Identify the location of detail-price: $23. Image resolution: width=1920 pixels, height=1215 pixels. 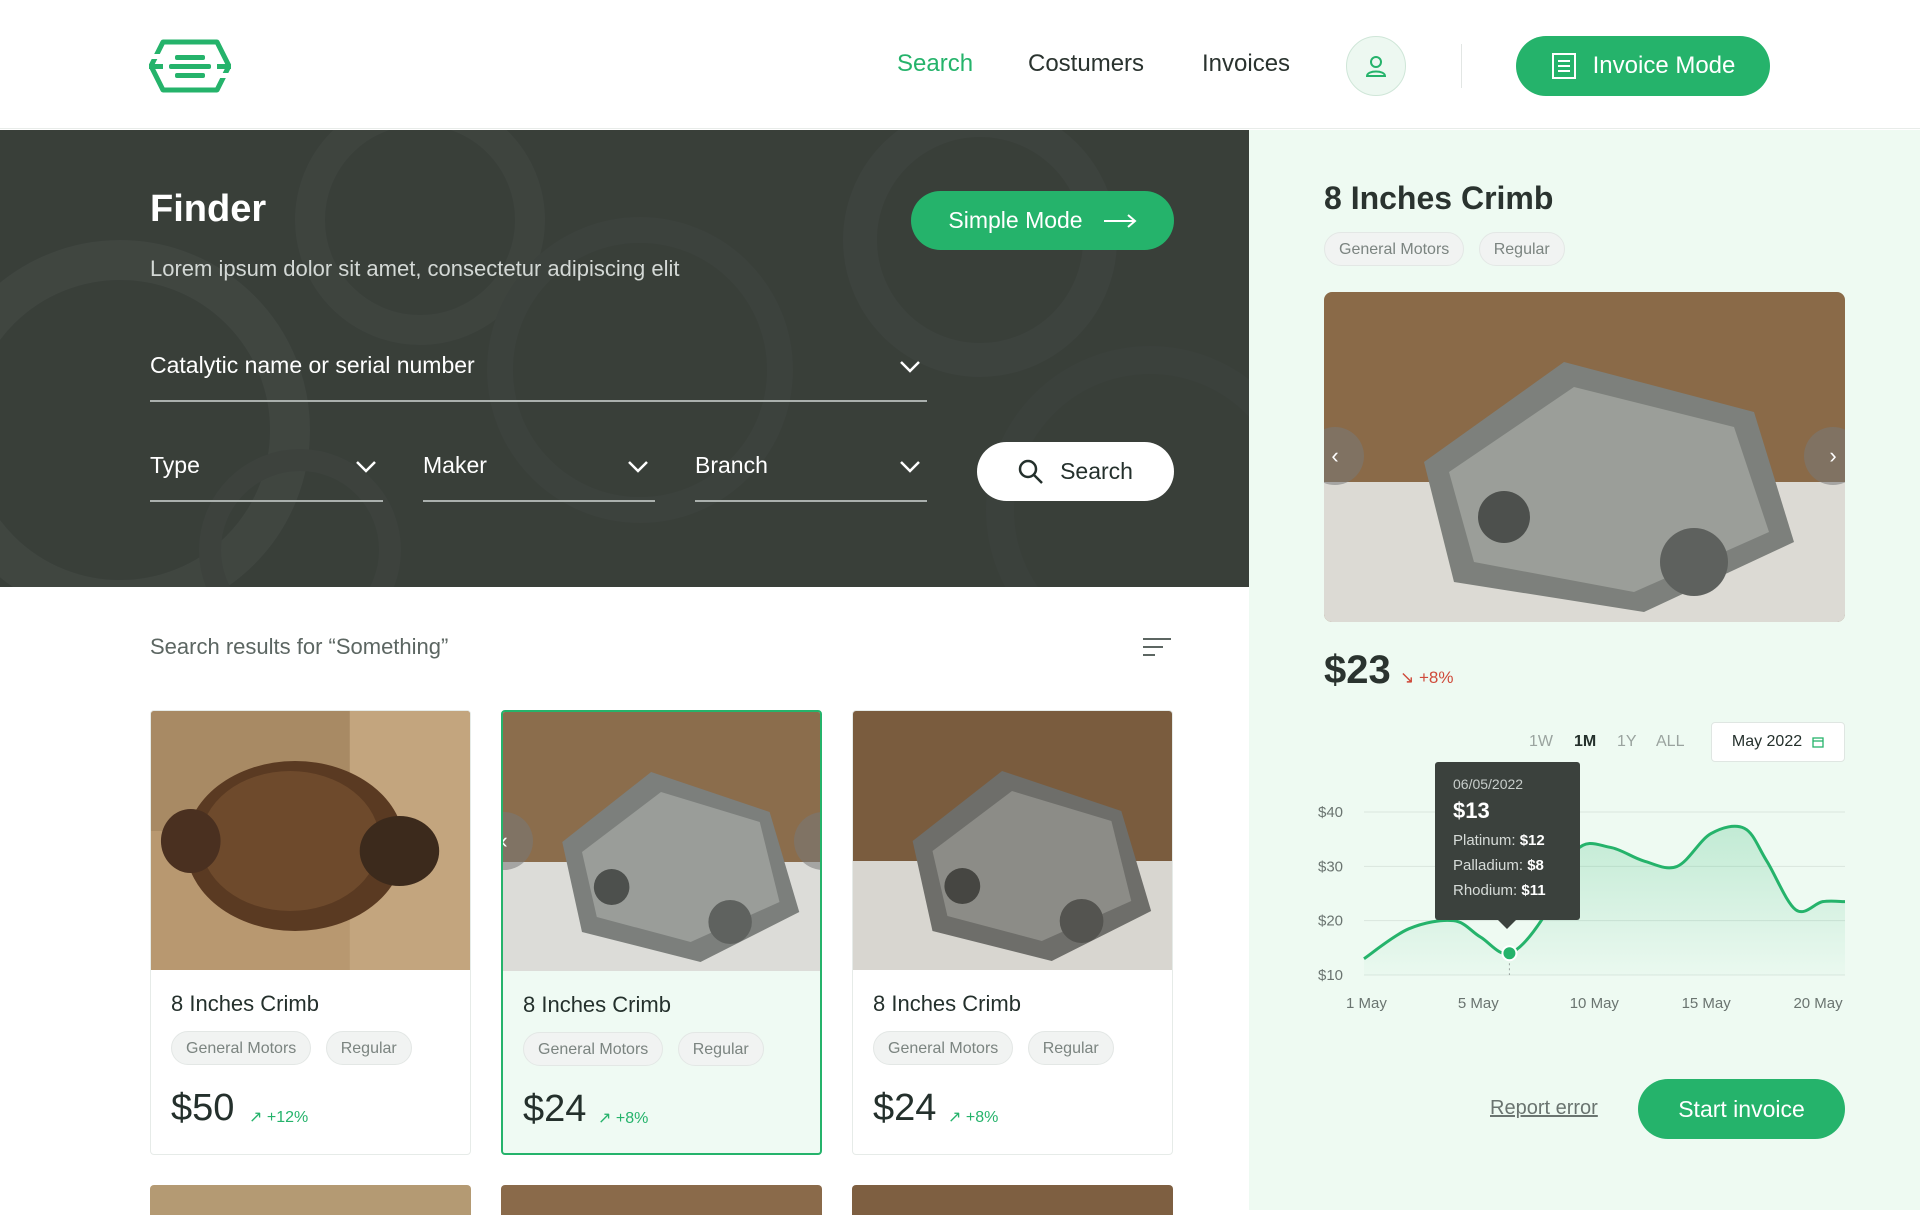
(1357, 670).